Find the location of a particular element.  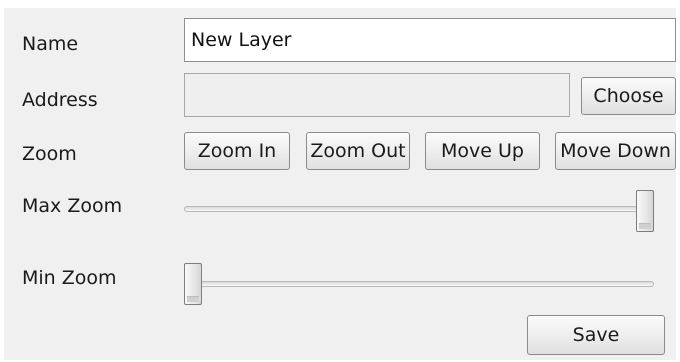

name-input: New Layer is located at coordinates (430, 40).